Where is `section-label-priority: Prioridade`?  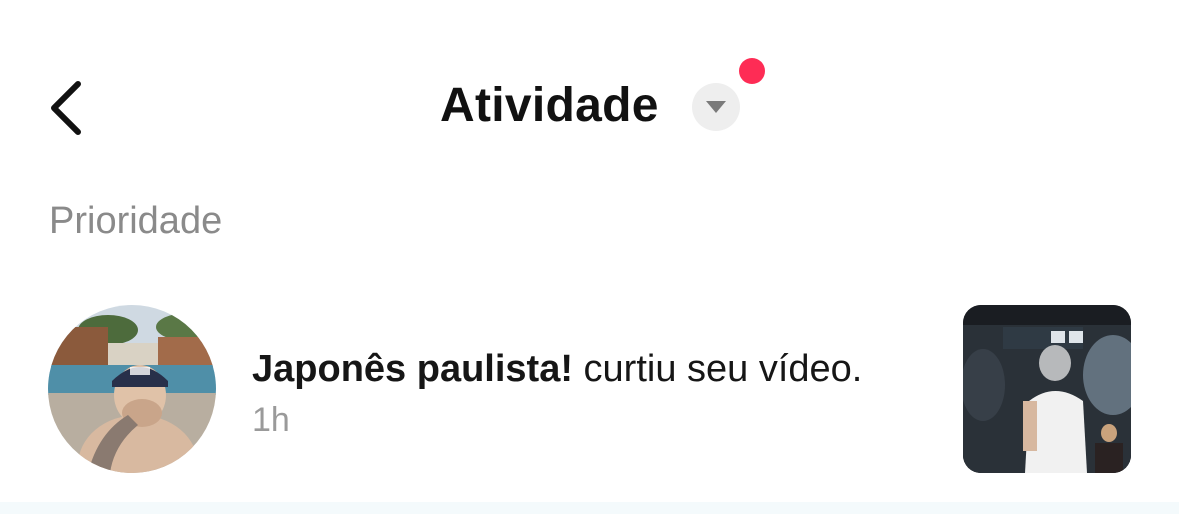 section-label-priority: Prioridade is located at coordinates (136, 221).